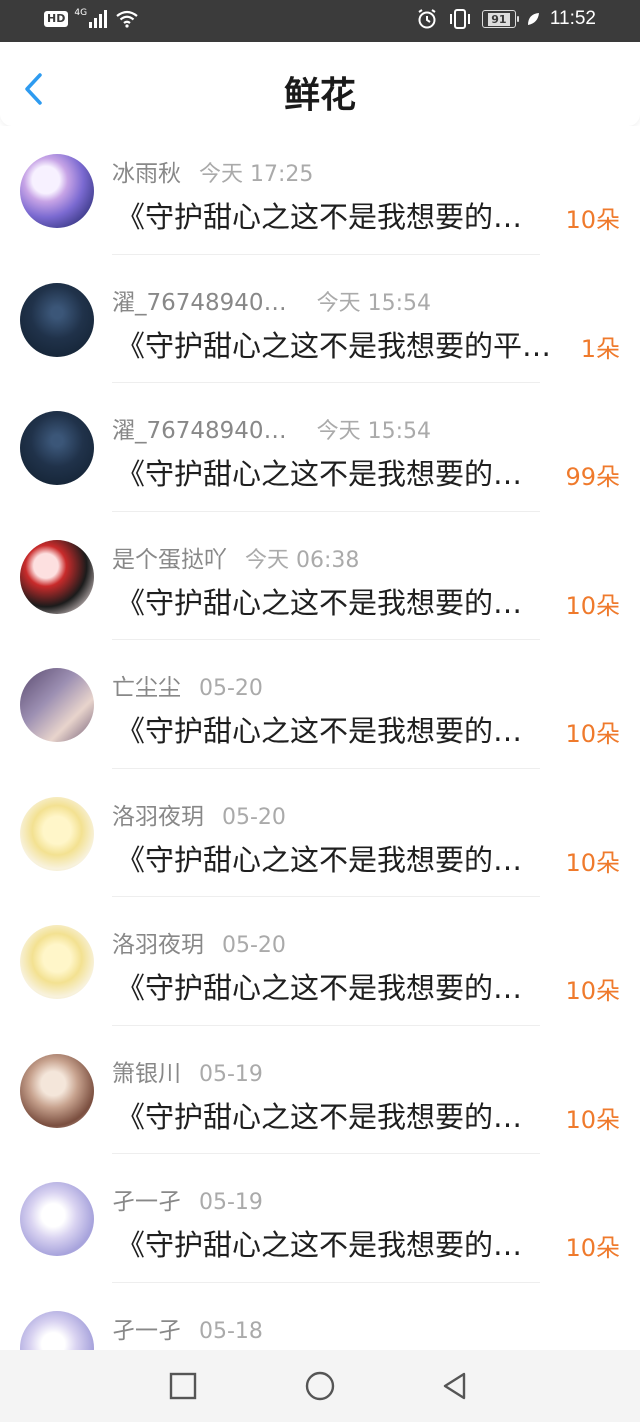  Describe the element at coordinates (302, 560) in the screenshot. I see `timestamp: 今天 06:38` at that location.